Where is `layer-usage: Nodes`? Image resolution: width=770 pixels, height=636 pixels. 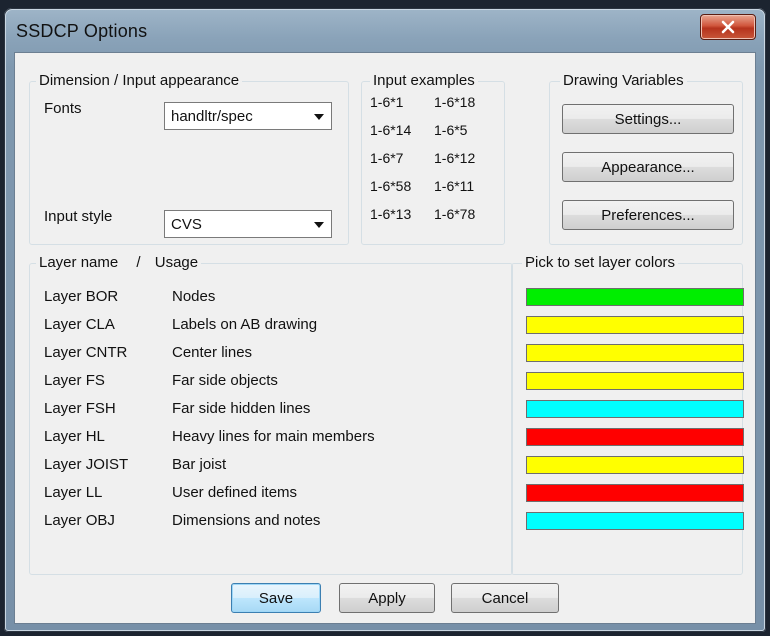
layer-usage: Nodes is located at coordinates (194, 296).